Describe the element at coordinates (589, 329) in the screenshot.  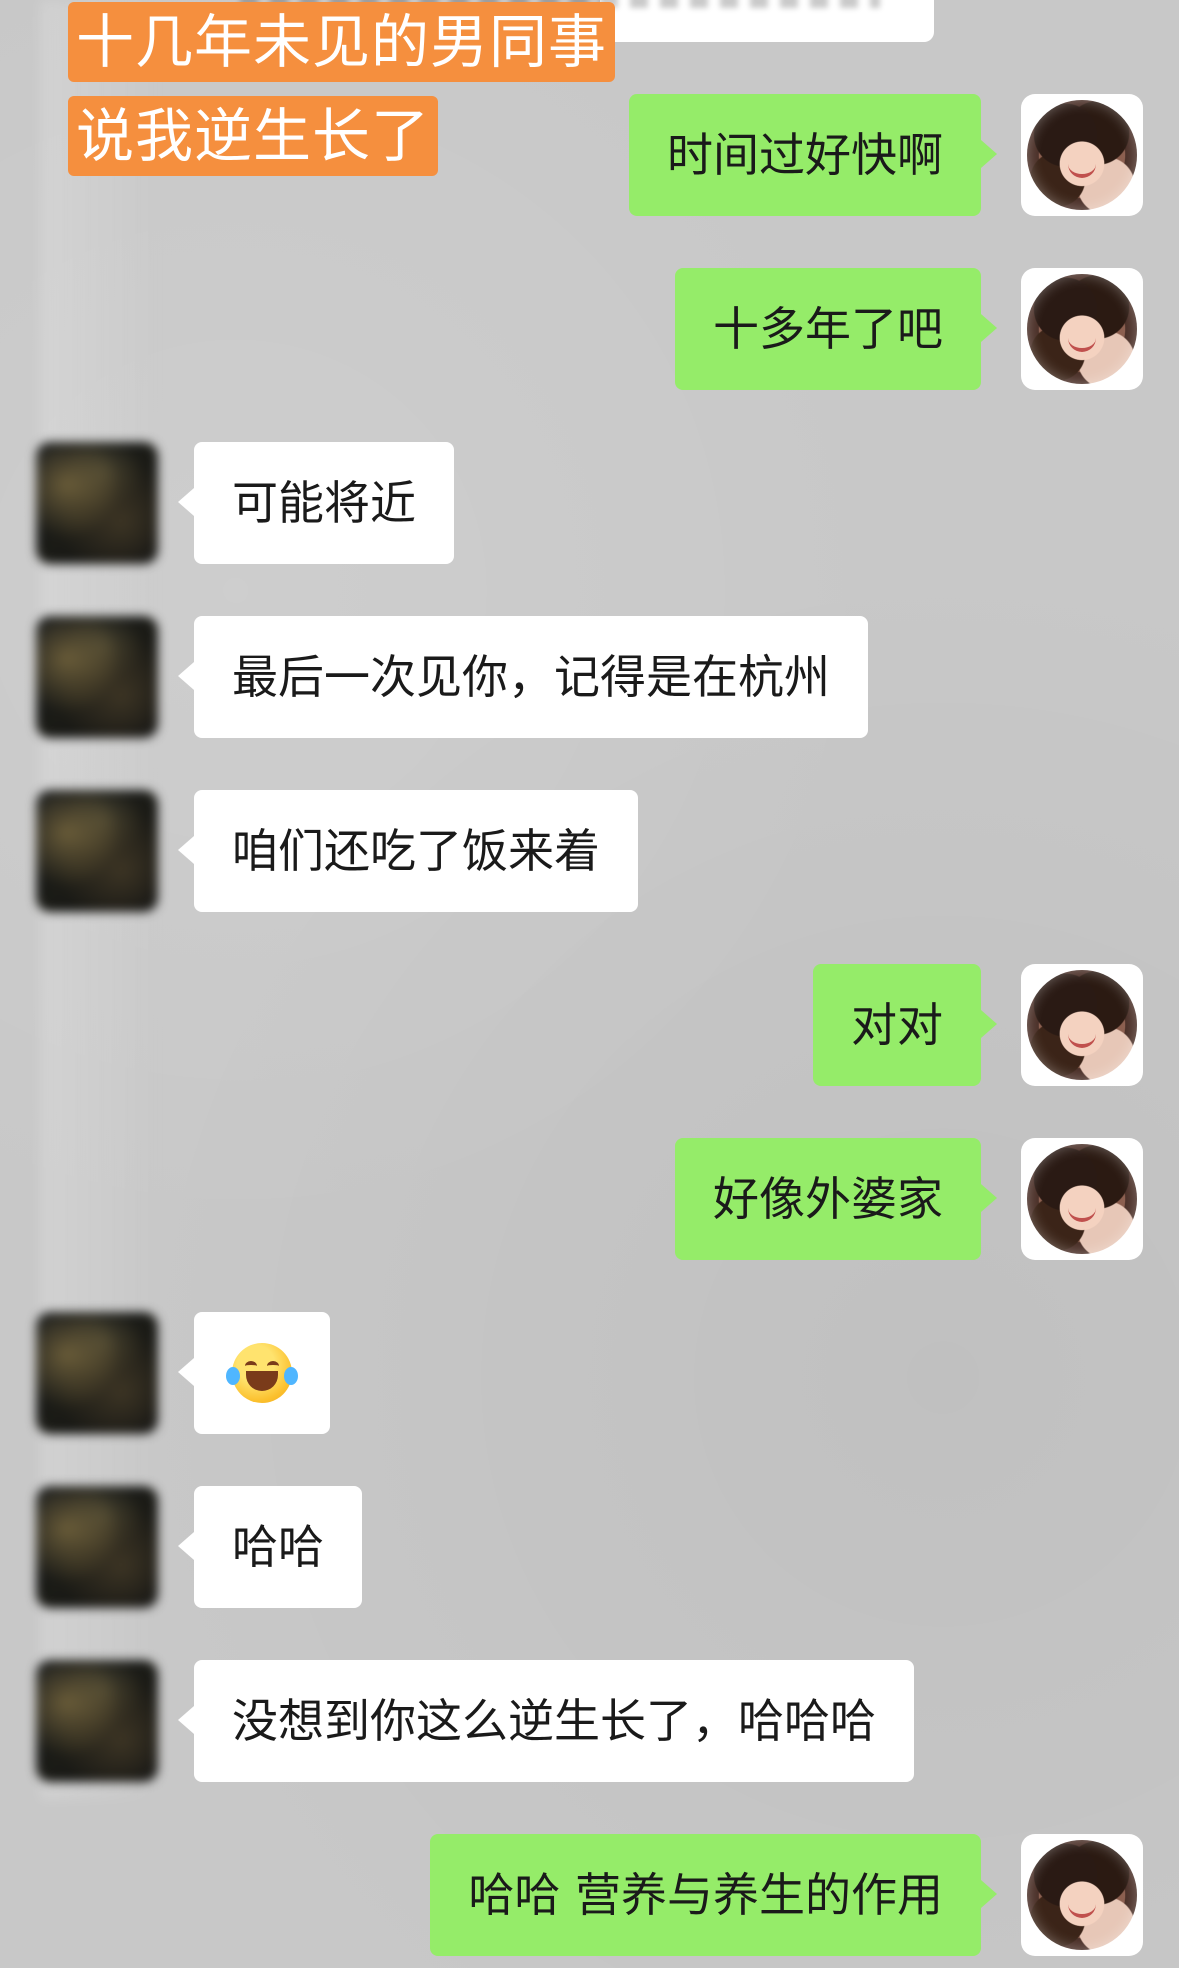
I see `message-row: 十多年了吧` at that location.